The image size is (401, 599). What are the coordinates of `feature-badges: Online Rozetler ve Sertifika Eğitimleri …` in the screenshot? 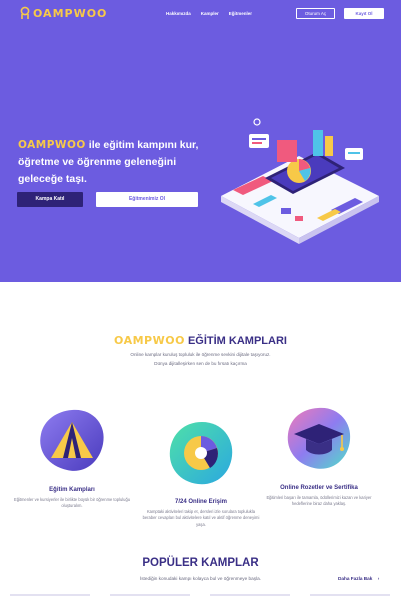 It's located at (319, 457).